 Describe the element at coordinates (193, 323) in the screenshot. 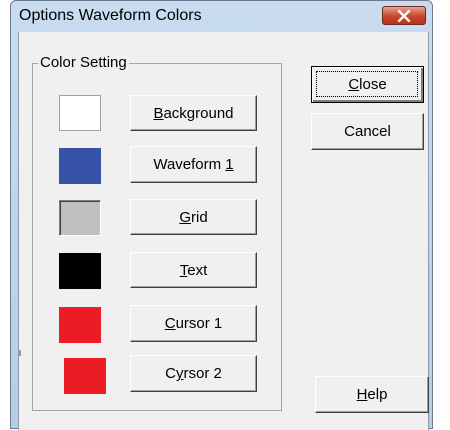

I see `cursor-1-button: Cursor 1` at that location.